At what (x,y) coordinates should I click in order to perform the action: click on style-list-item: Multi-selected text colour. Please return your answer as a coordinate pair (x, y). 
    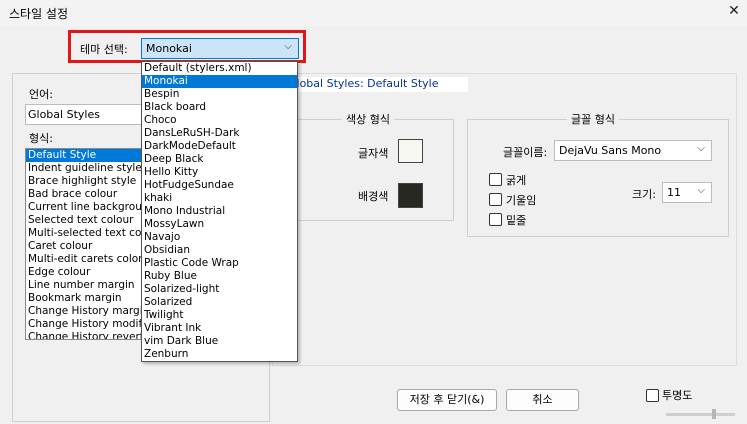
    Looking at the image, I should click on (84, 233).